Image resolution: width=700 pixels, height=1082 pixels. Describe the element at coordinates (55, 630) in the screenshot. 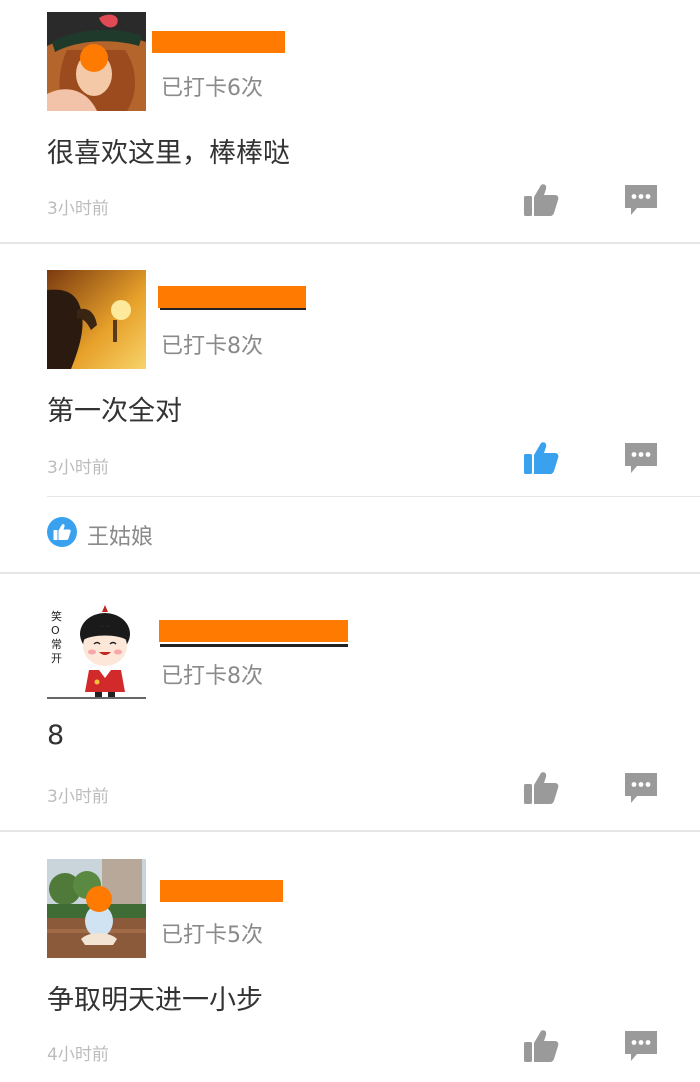

I see `svg-text: O` at that location.